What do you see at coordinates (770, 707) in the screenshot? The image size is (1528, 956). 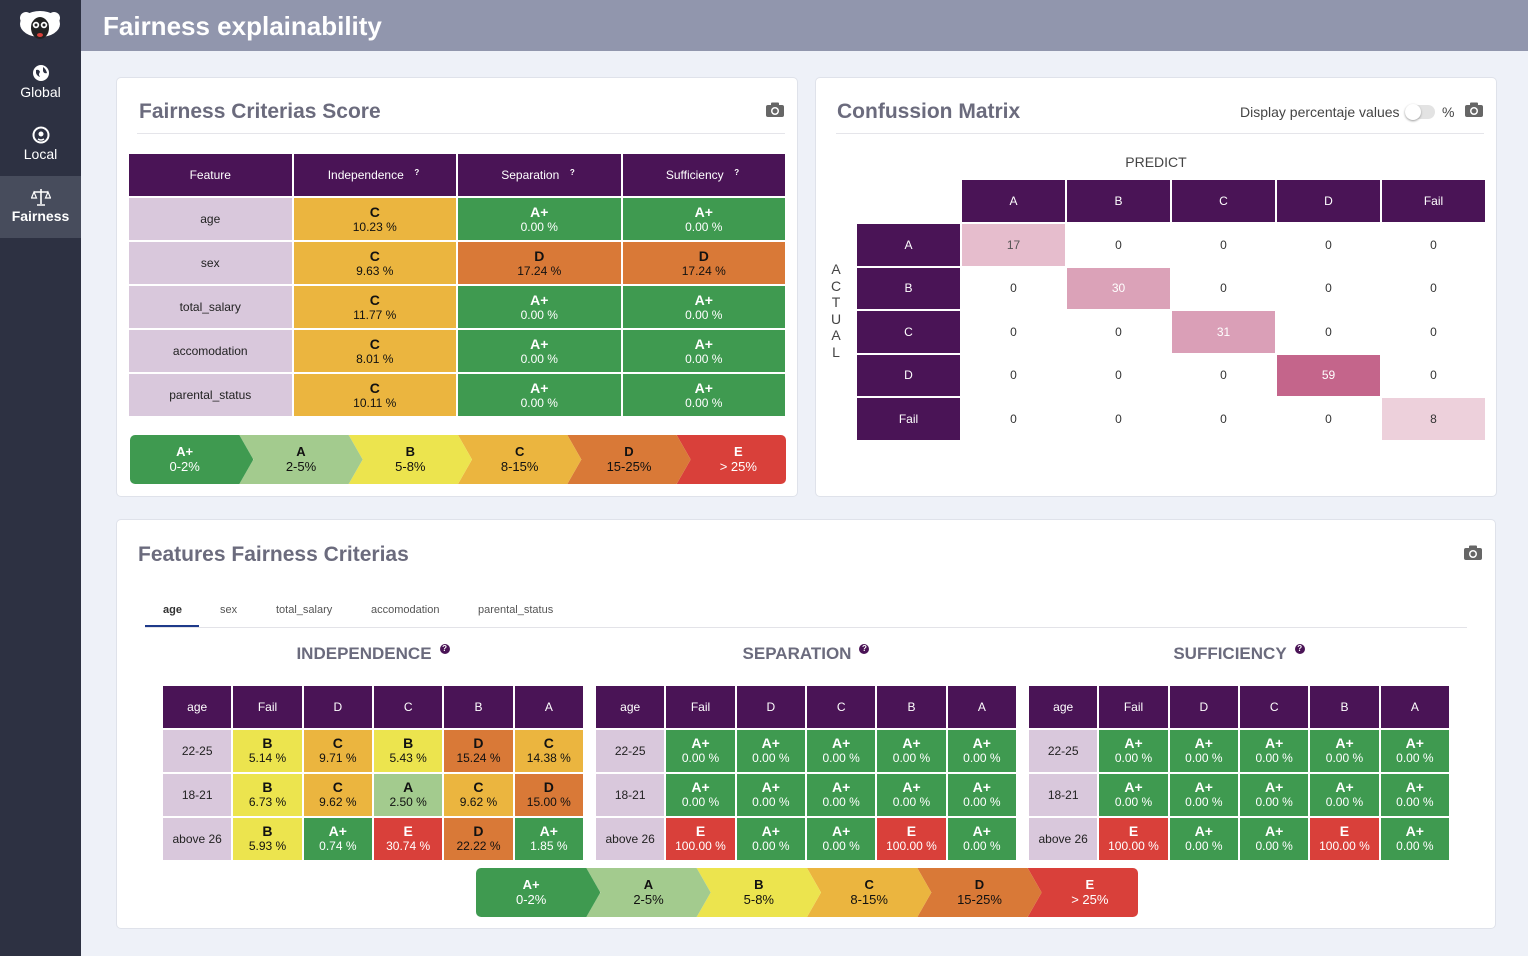 I see `column-header: D` at bounding box center [770, 707].